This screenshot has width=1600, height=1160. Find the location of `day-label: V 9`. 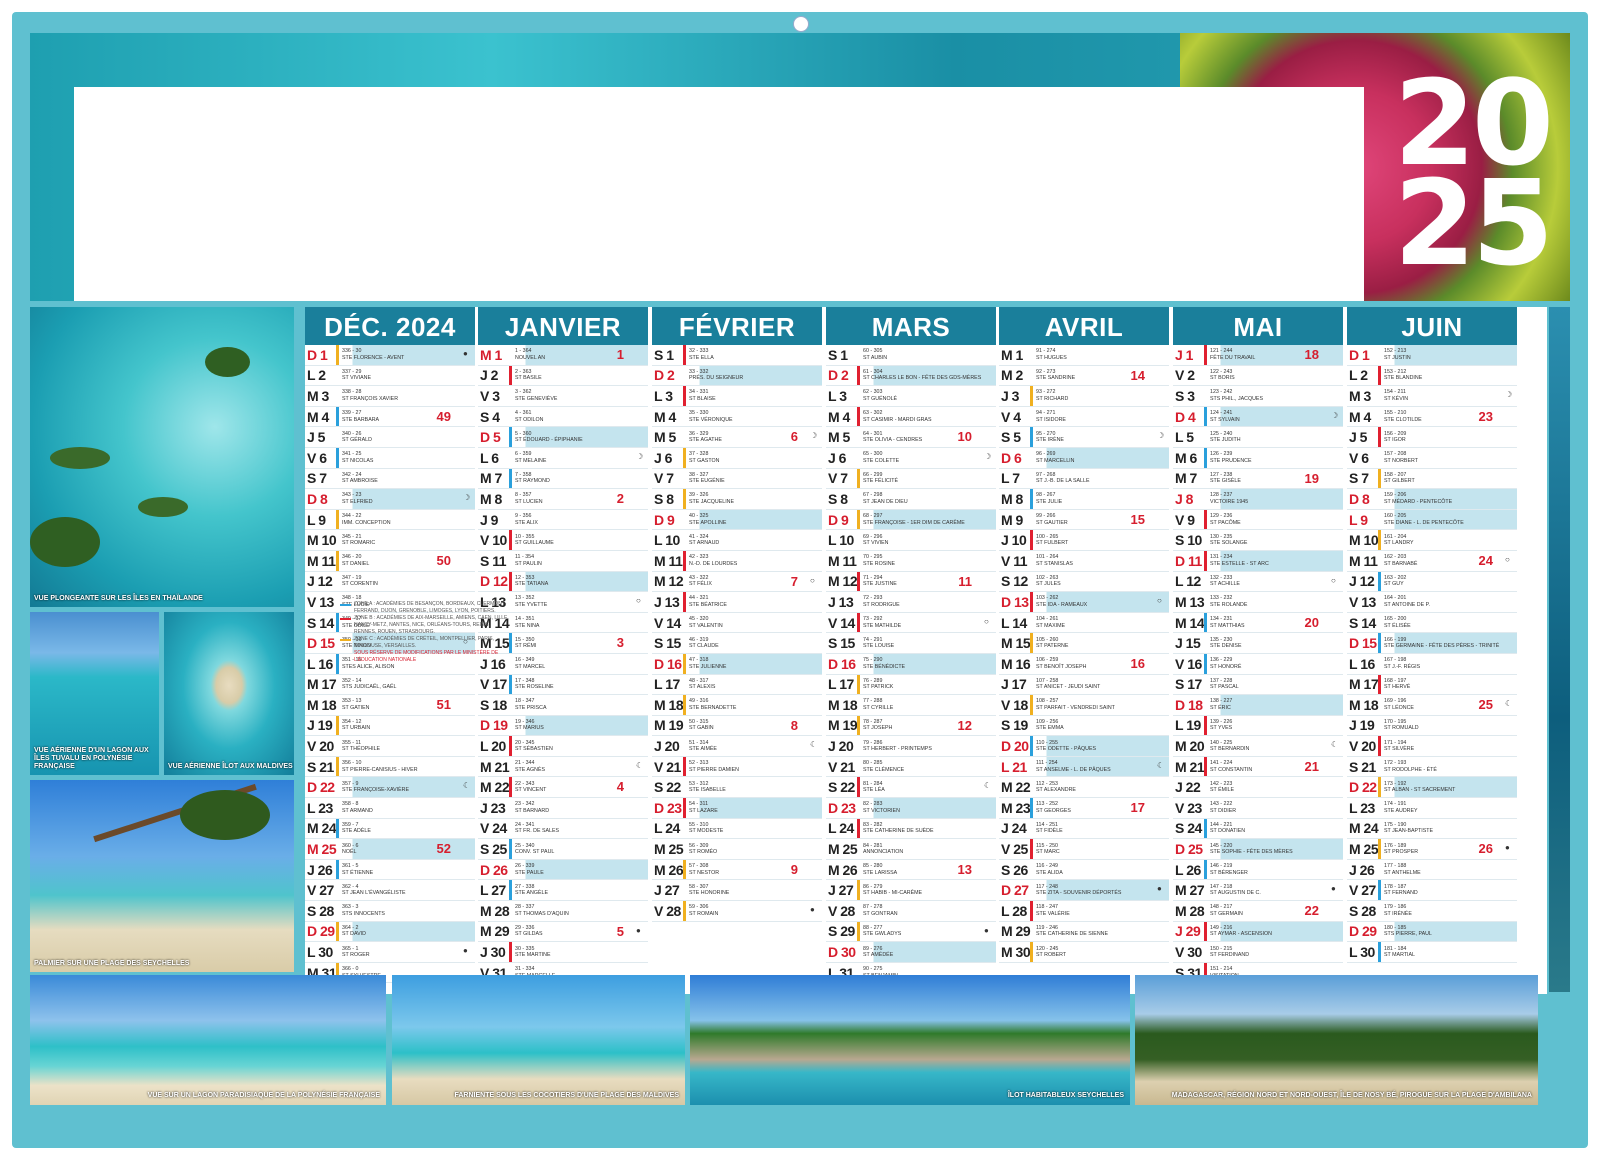

day-label: V 9 is located at coordinates (1185, 519).